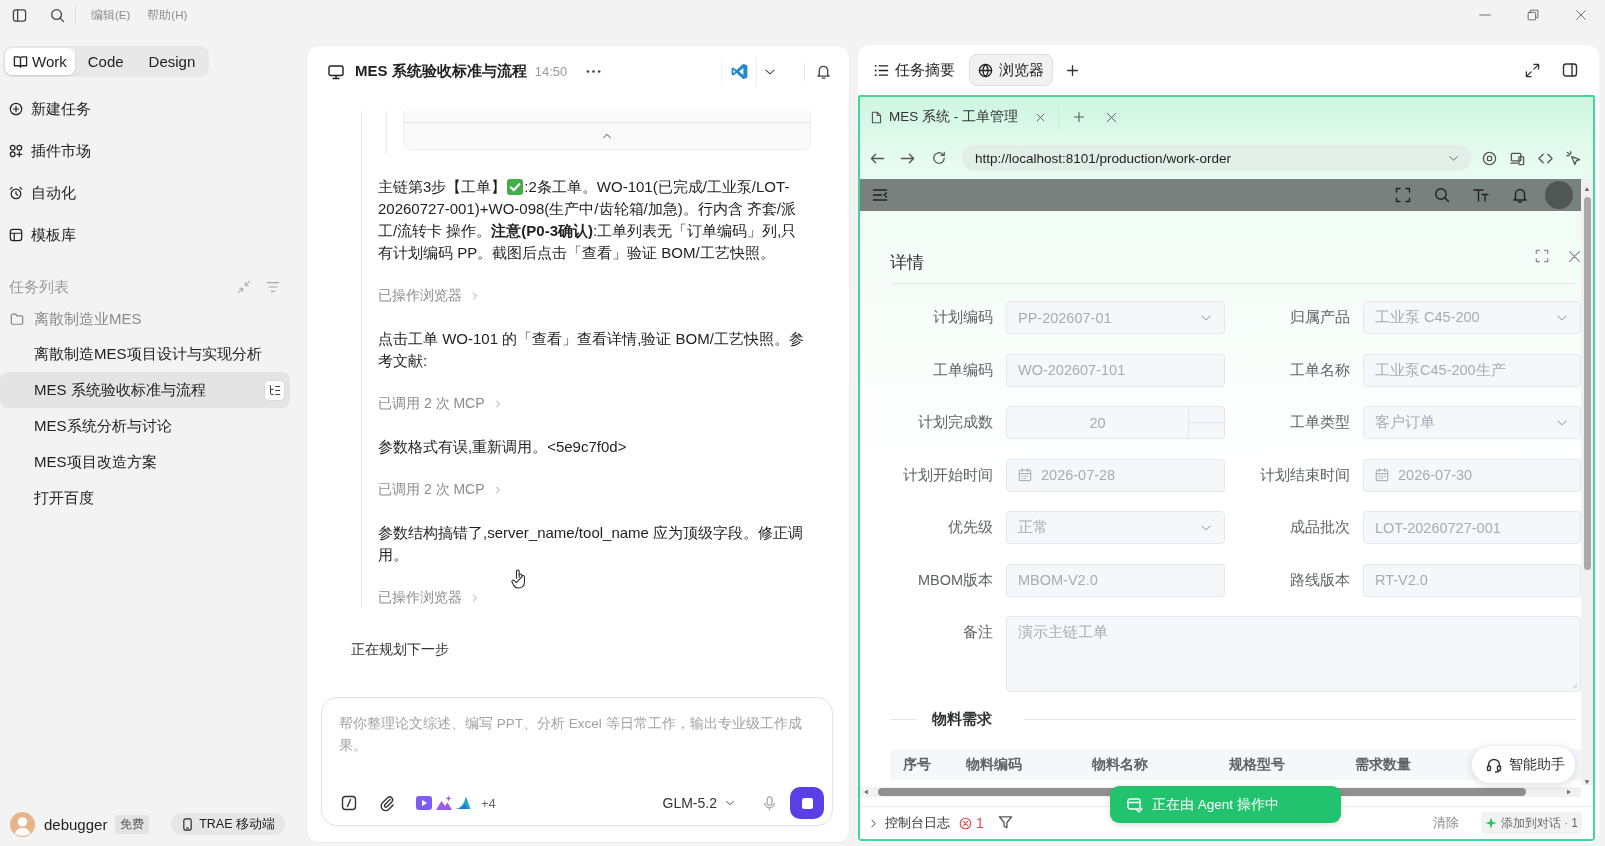  Describe the element at coordinates (16, 193) in the screenshot. I see `alarm-clock-icon` at that location.